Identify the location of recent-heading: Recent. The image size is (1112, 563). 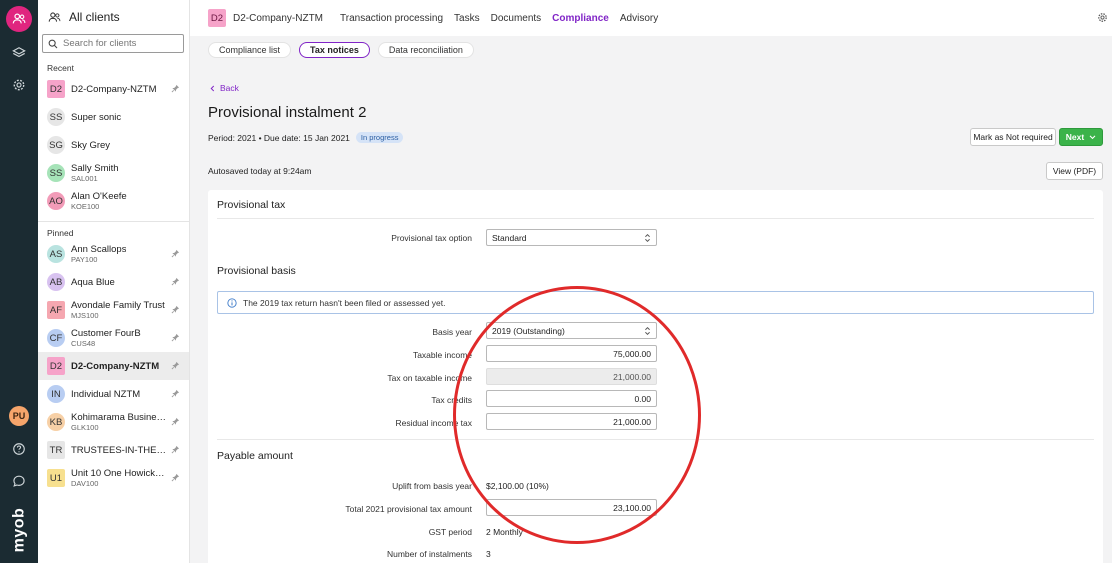
(60, 68).